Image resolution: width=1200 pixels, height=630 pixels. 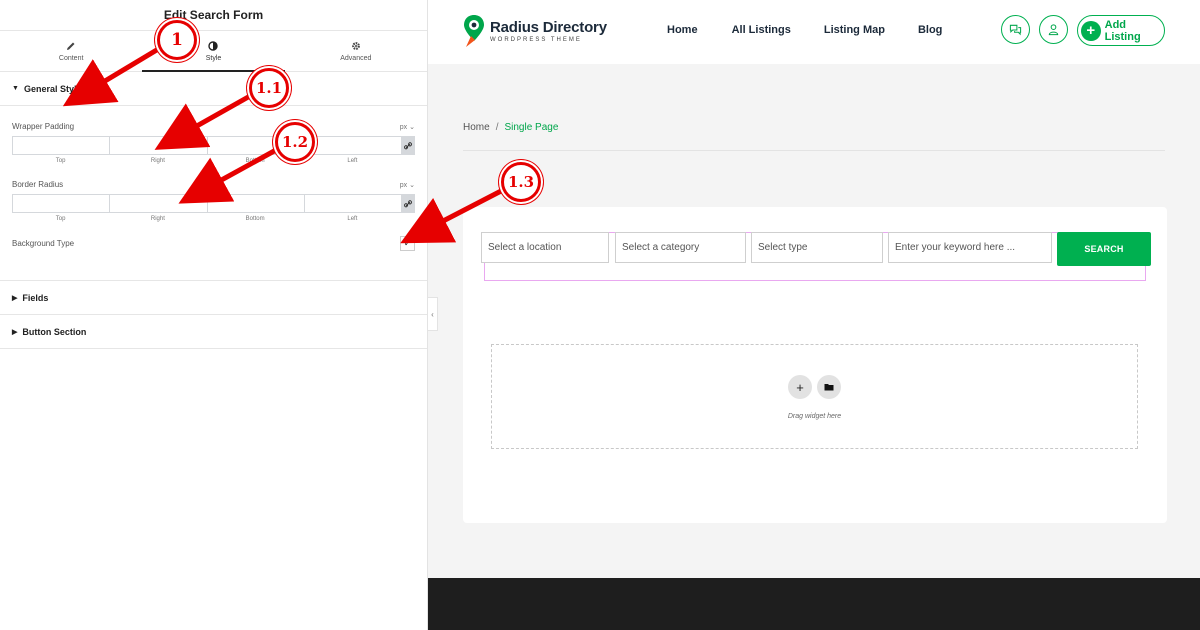 What do you see at coordinates (35, 297) in the screenshot?
I see `section-fields-title: Fields` at bounding box center [35, 297].